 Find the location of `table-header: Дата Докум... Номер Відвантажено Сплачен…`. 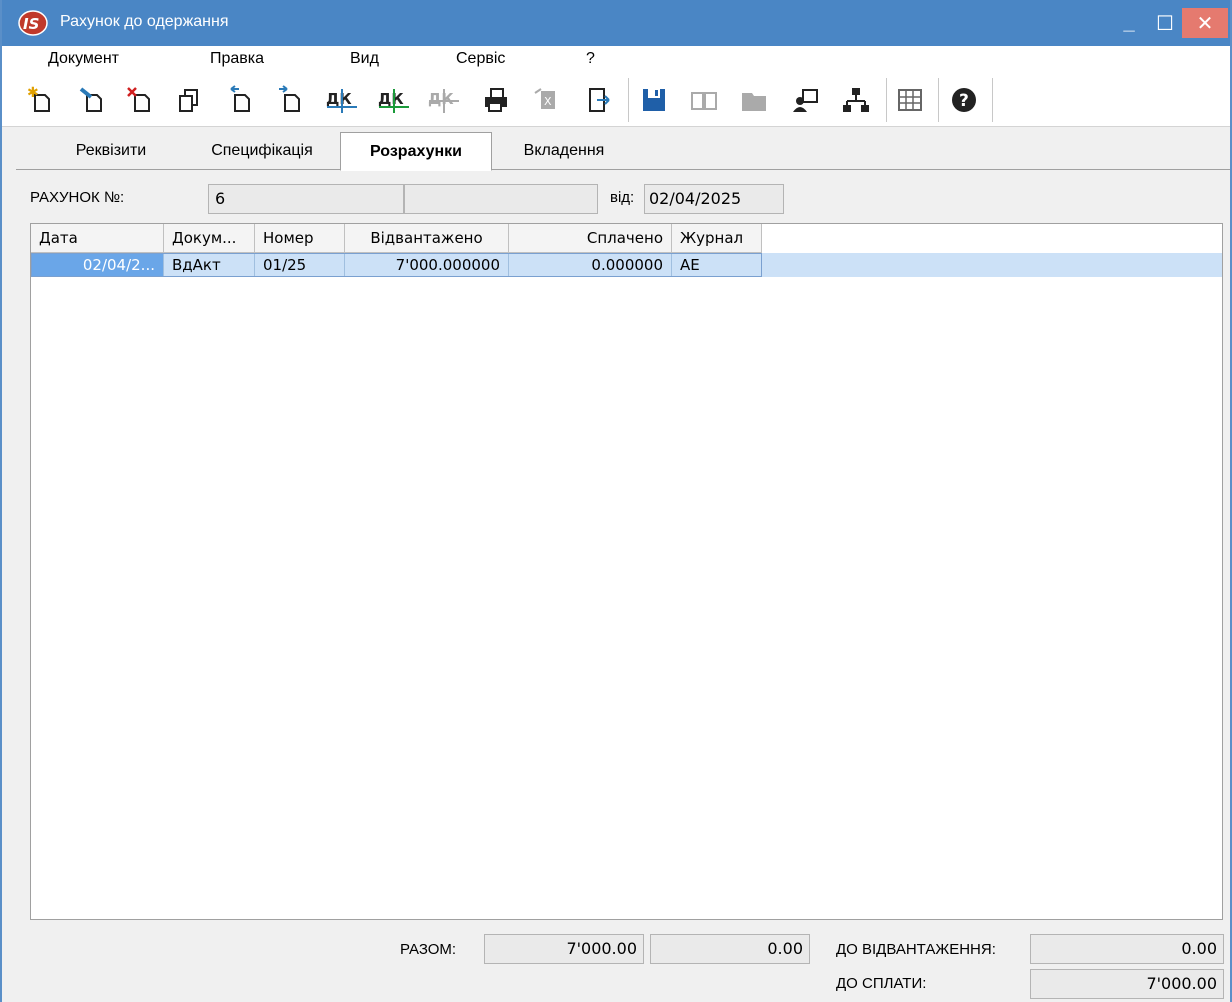

table-header: Дата Докум... Номер Відвантажено Сплачен… is located at coordinates (396, 238).